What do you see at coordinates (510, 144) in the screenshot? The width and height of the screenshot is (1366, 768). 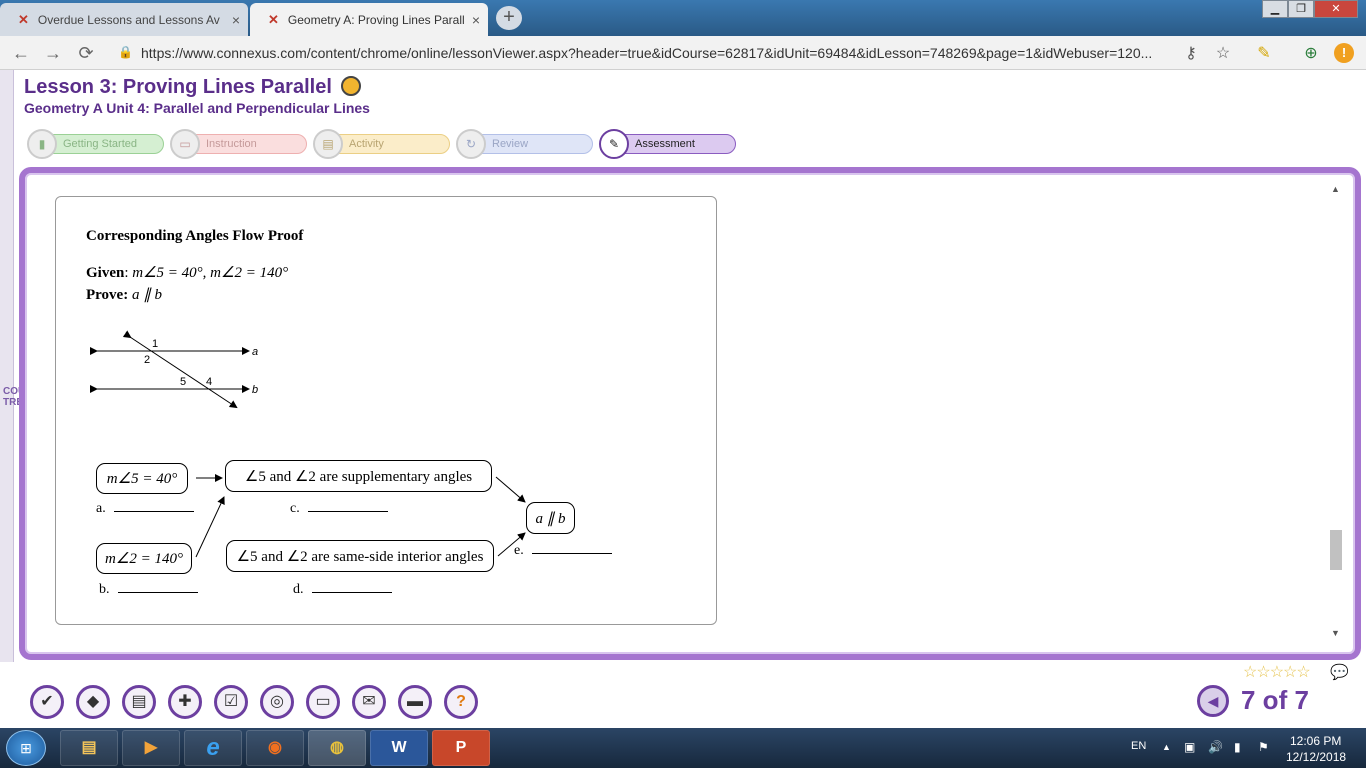 I see `phase-label: Review` at bounding box center [510, 144].